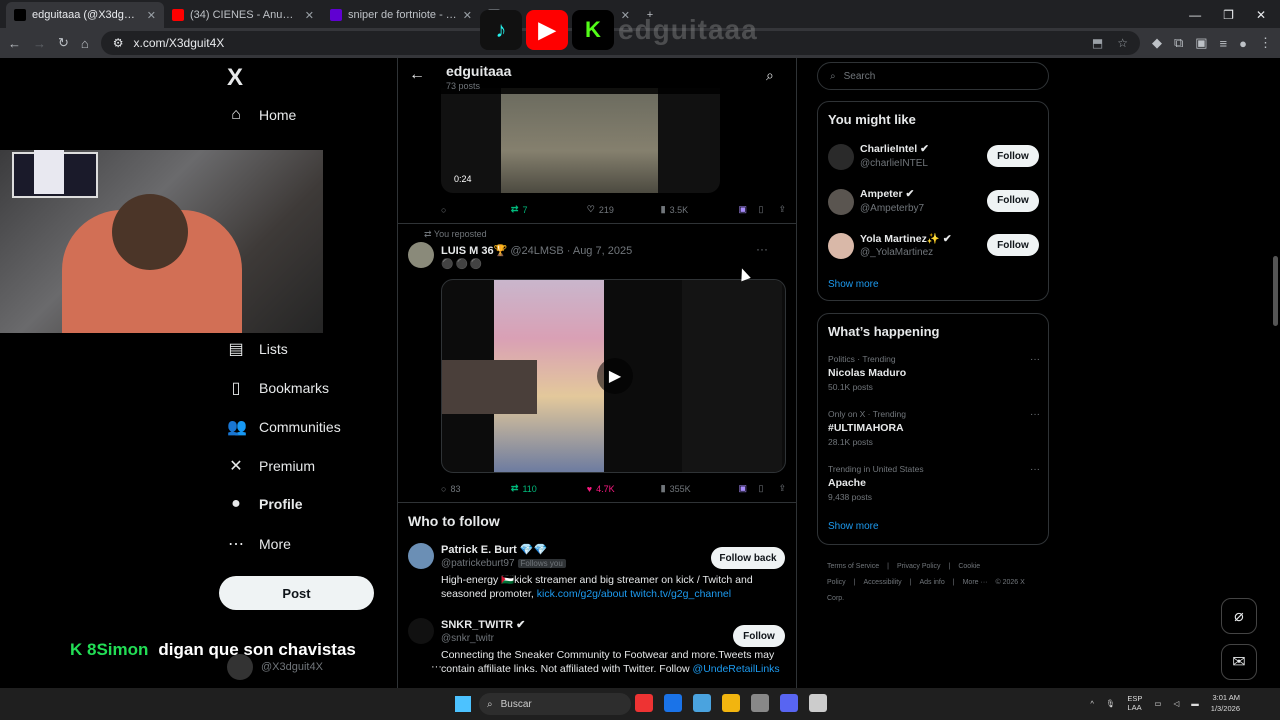 The image size is (1280, 720). I want to click on install-icon: ⬒, so click(1097, 43).